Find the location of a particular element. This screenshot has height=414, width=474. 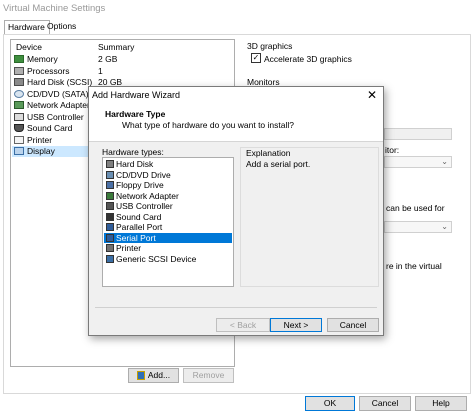

close-icon: ✕ is located at coordinates (372, 95).